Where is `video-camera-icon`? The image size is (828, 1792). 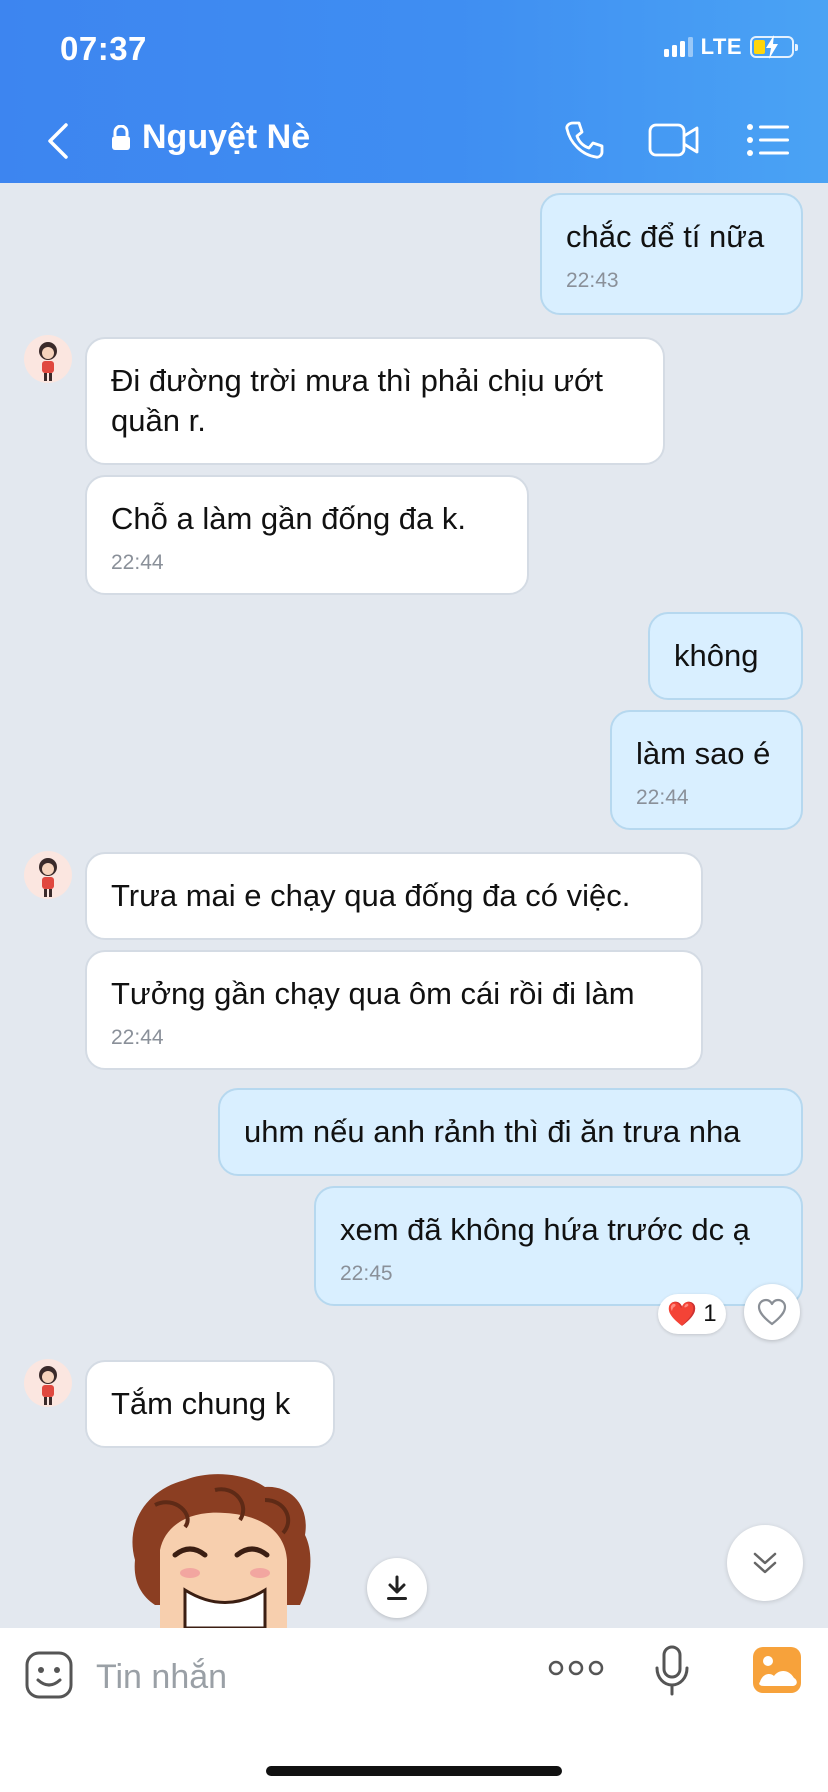
video-camera-icon is located at coordinates (673, 140).